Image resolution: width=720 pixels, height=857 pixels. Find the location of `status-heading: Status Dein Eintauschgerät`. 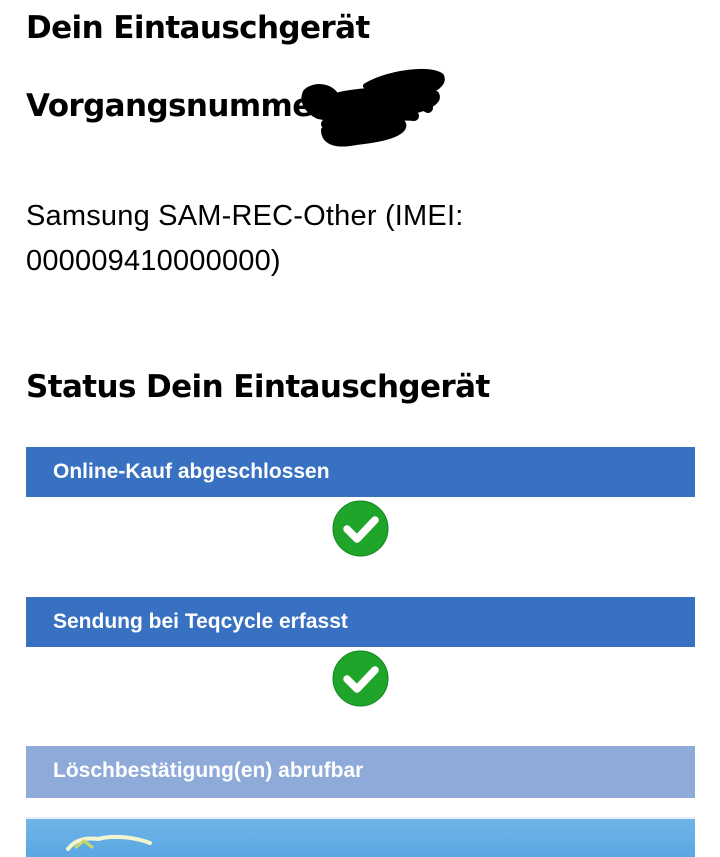

status-heading: Status Dein Eintauschgerät is located at coordinates (258, 387).